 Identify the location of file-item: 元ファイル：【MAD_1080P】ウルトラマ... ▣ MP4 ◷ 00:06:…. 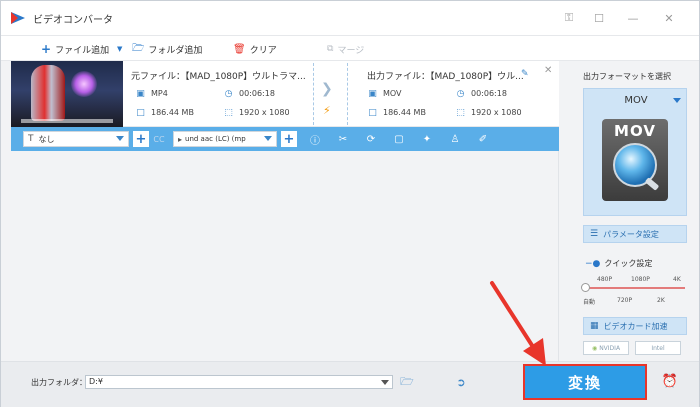
(285, 94).